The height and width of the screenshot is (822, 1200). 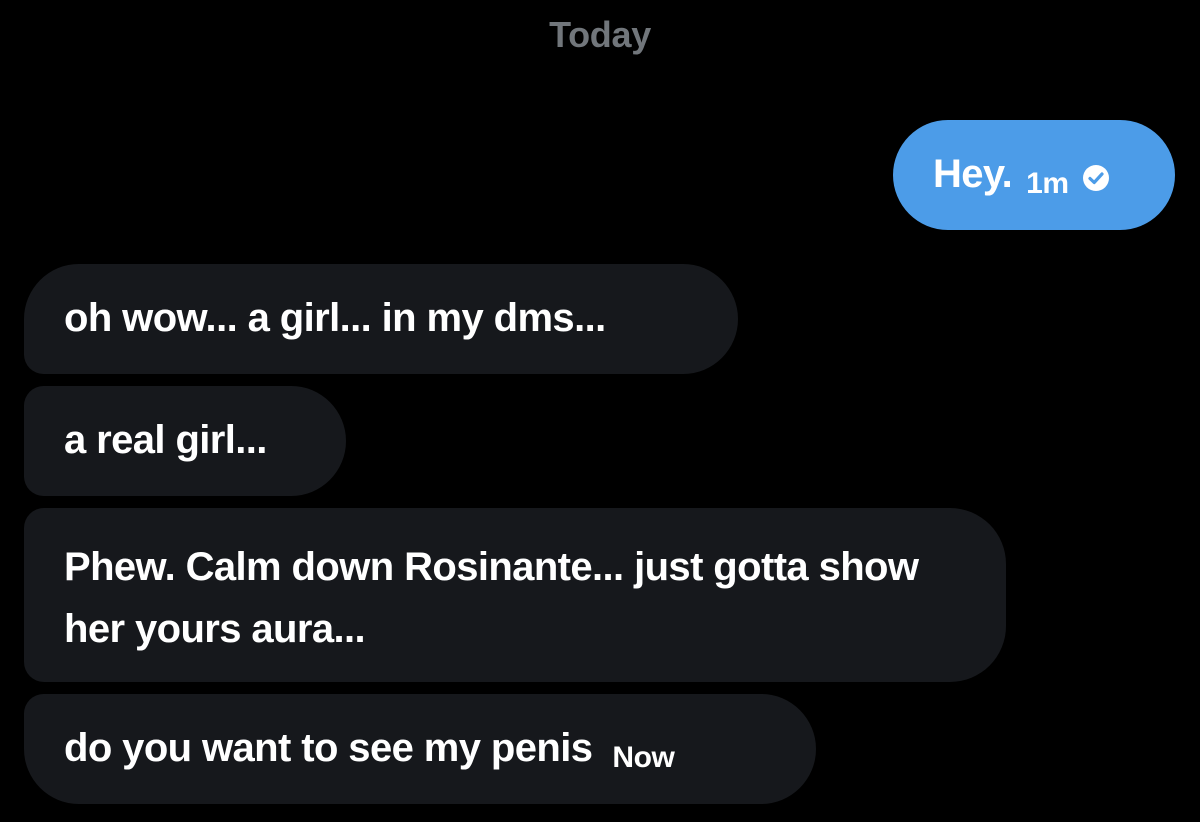 I want to click on received-message-bubble: do you want to see my penis Now, so click(x=420, y=749).